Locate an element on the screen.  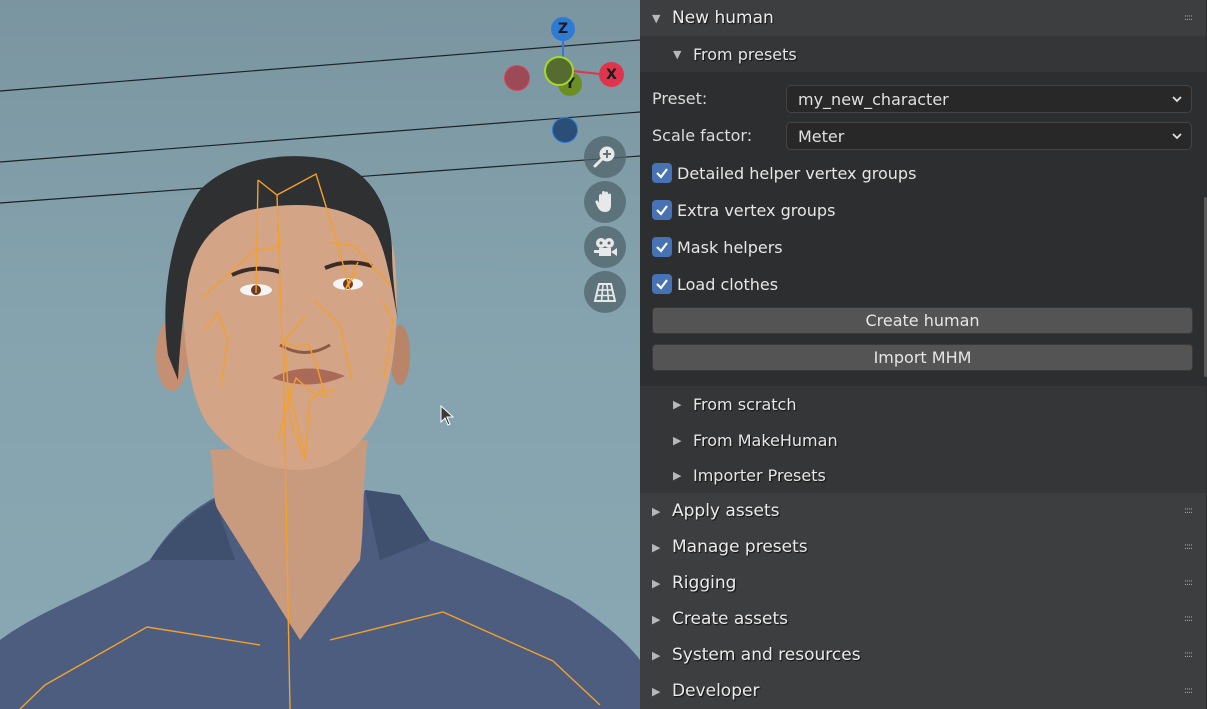
checkbox-label: Detailed helper vertex groups is located at coordinates (797, 173).